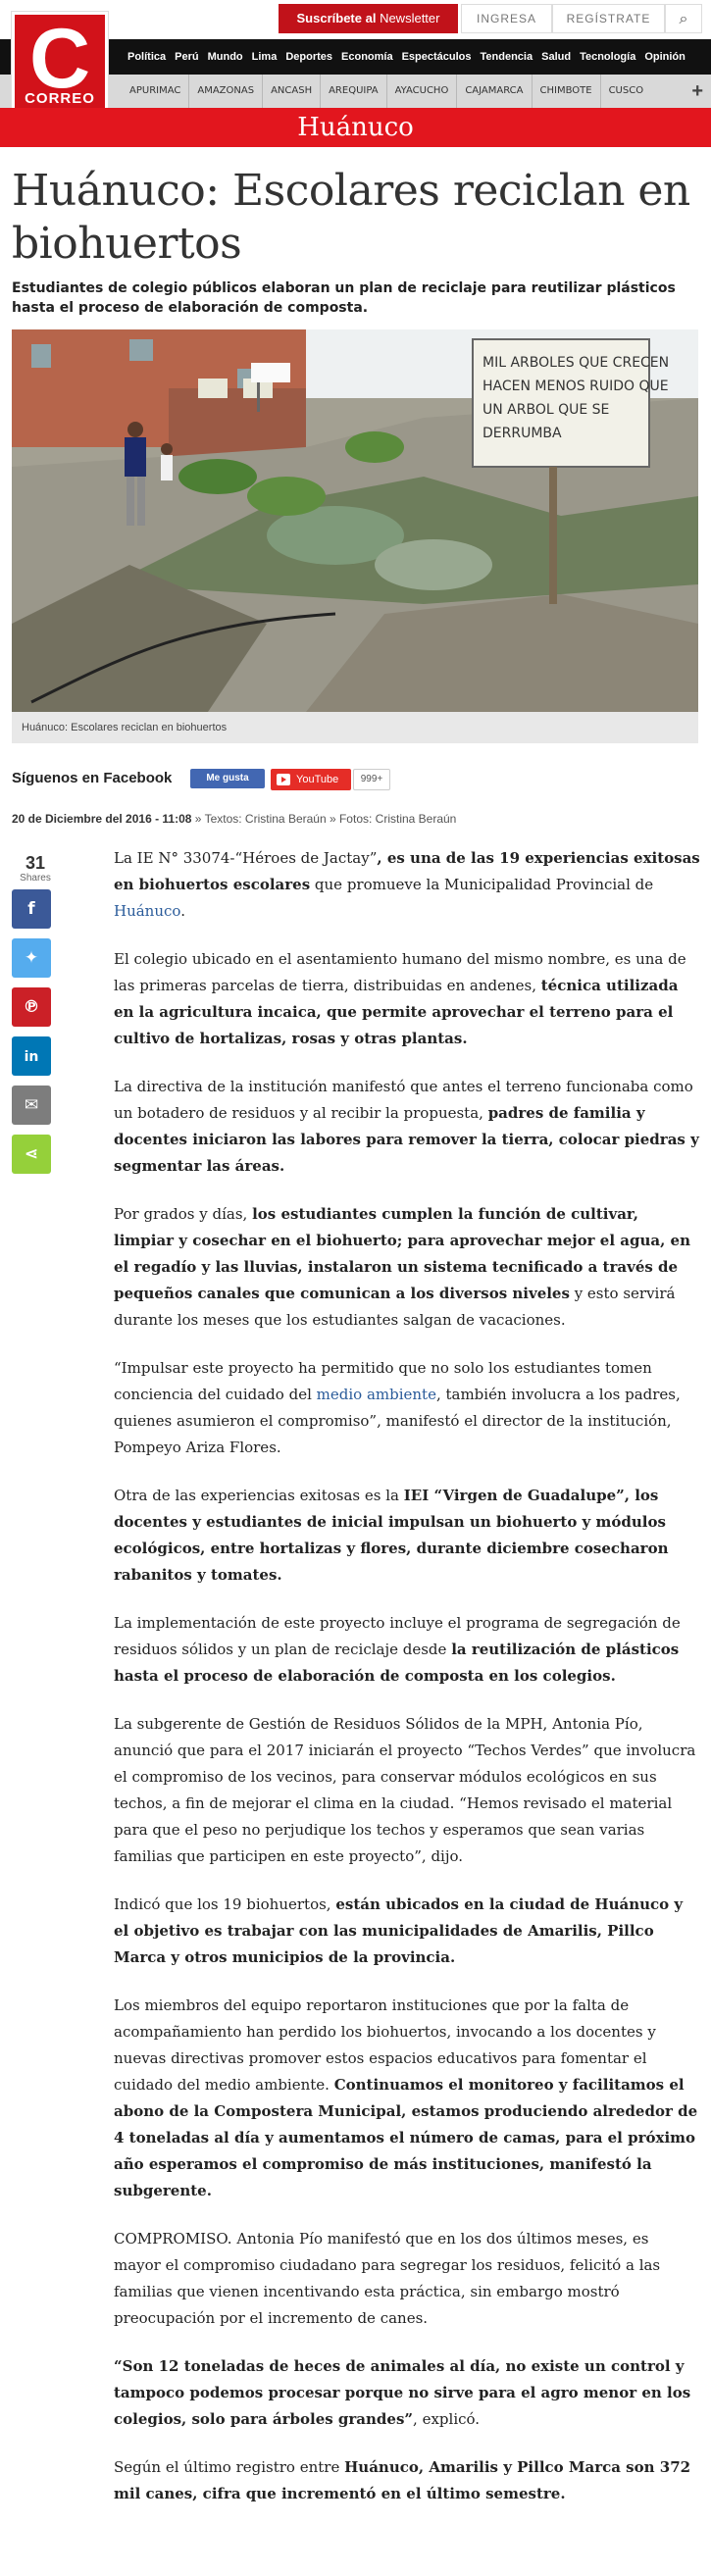 This screenshot has width=711, height=2576. What do you see at coordinates (225, 91) in the screenshot?
I see `region-item-amazonas: AMAZONAS` at bounding box center [225, 91].